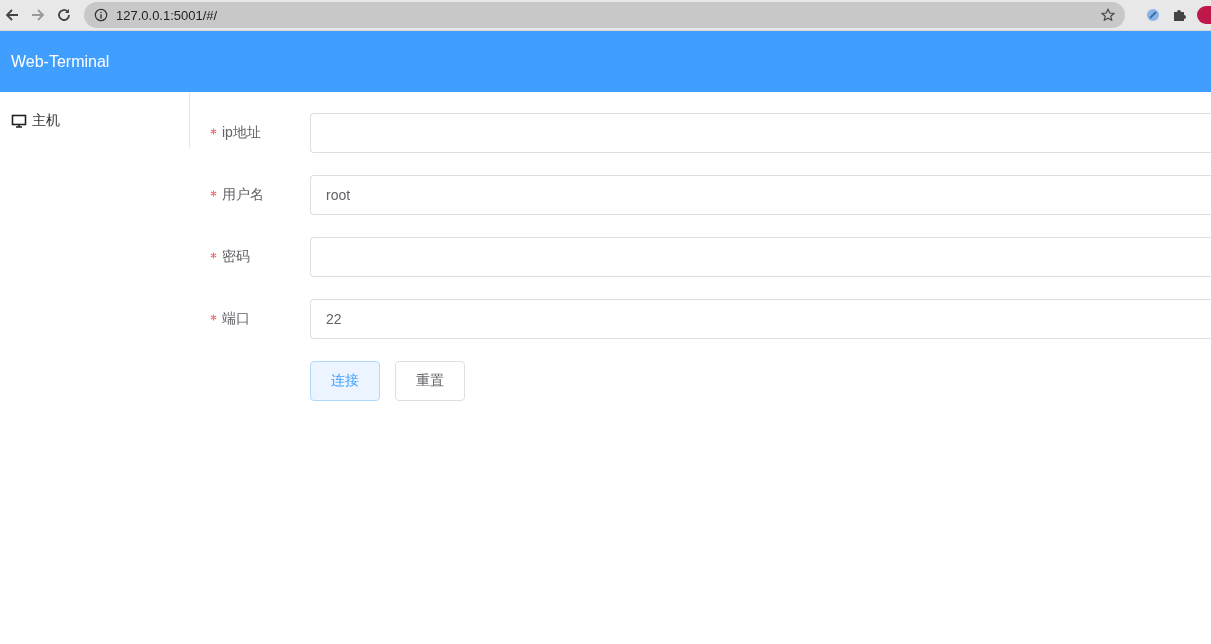  Describe the element at coordinates (236, 319) in the screenshot. I see `field-label: 端口` at that location.